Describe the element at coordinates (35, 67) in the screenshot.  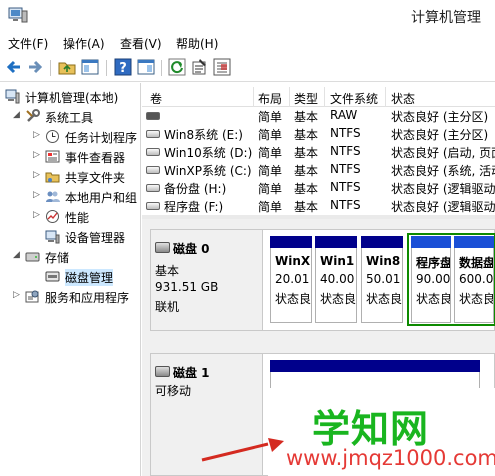
I see `forward-icon` at that location.